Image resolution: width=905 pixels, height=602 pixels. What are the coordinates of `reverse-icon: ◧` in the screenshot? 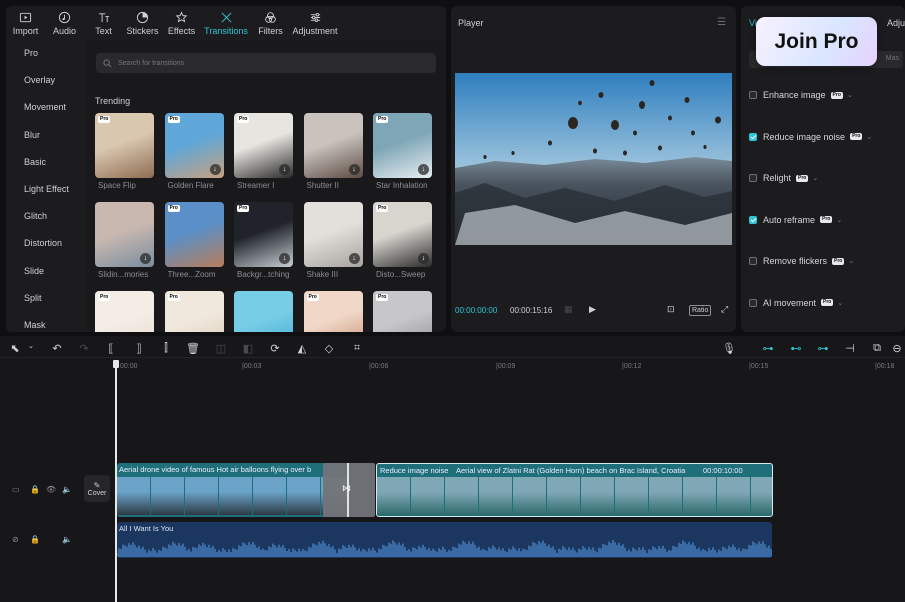 It's located at (248, 348).